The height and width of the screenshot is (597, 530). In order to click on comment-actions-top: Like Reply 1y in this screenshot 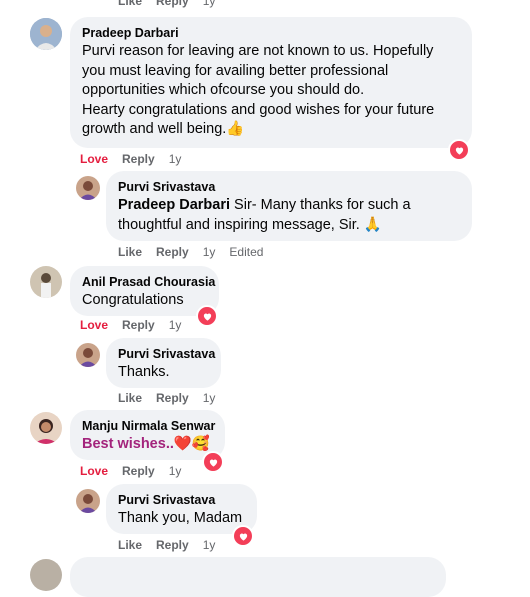, I will do `click(173, 4)`.